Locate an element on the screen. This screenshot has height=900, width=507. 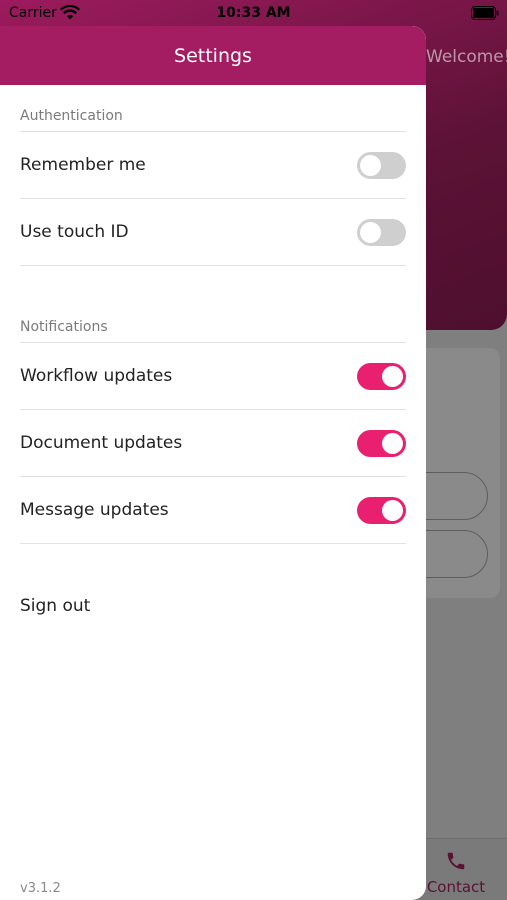
setting-label: Document updates is located at coordinates (101, 443).